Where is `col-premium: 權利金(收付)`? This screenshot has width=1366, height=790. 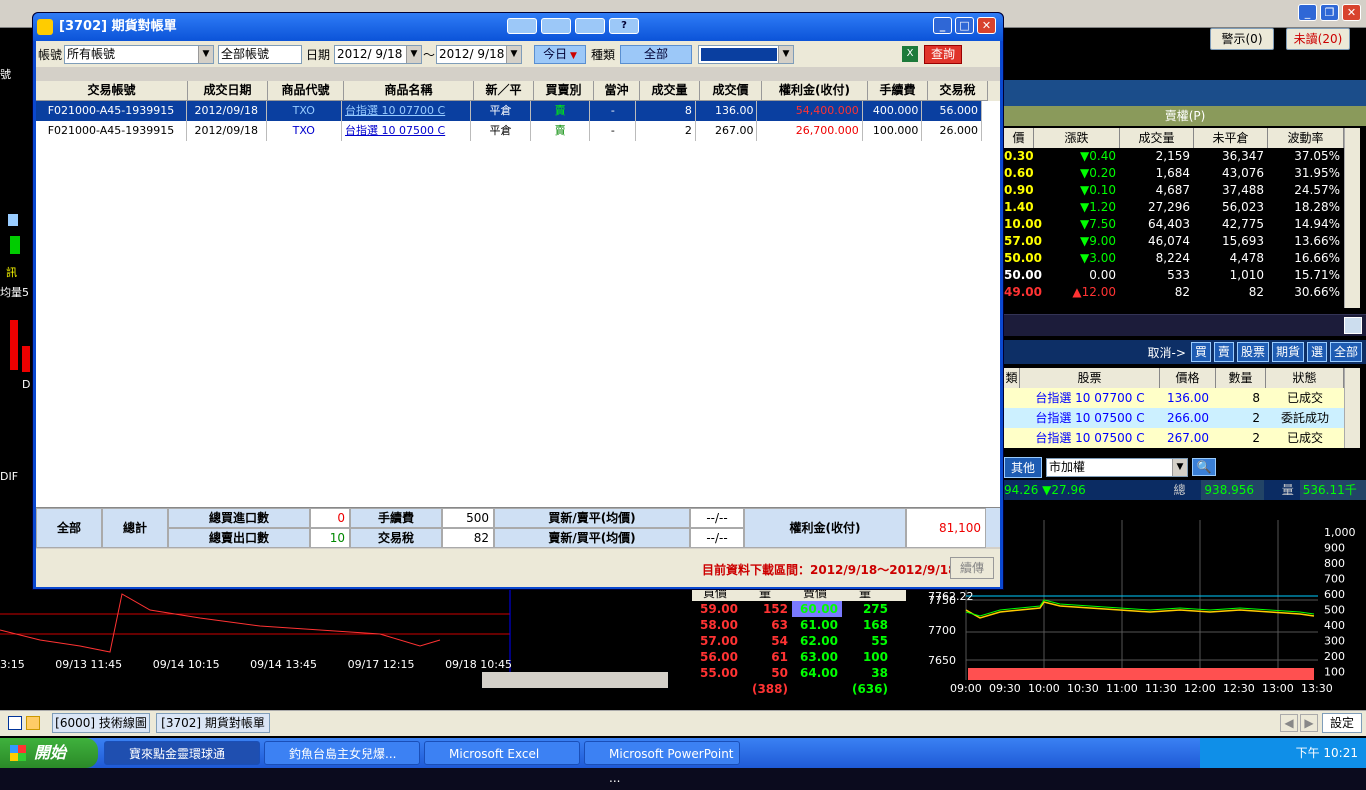
col-premium: 權利金(收付) is located at coordinates (815, 91).